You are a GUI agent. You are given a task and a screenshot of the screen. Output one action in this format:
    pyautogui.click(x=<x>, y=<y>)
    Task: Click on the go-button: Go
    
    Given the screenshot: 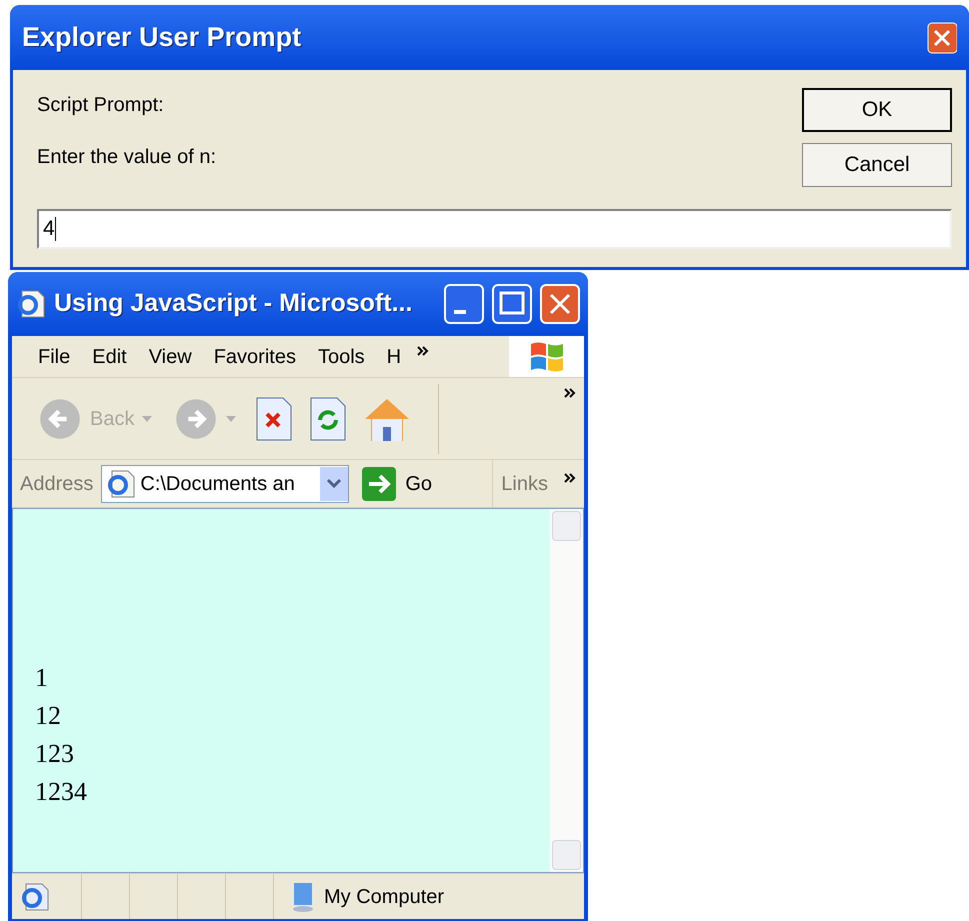 What is the action you would take?
    pyautogui.click(x=396, y=484)
    